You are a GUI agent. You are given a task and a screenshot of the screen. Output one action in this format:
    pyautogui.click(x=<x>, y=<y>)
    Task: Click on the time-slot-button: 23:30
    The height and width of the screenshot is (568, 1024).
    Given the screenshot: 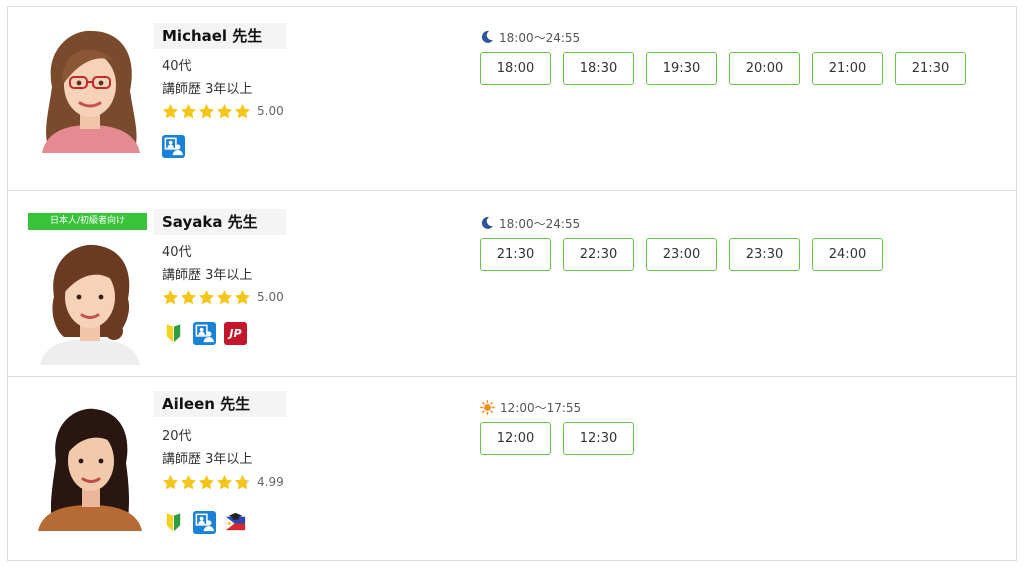 What is the action you would take?
    pyautogui.click(x=764, y=254)
    